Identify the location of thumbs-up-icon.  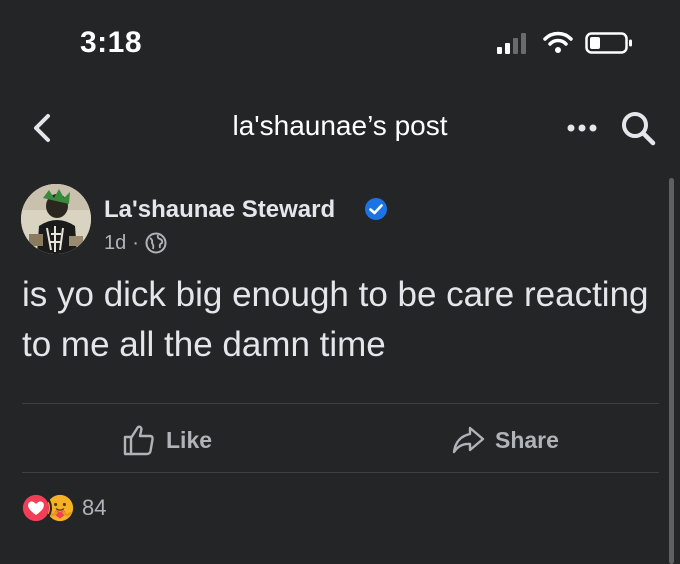
(138, 440).